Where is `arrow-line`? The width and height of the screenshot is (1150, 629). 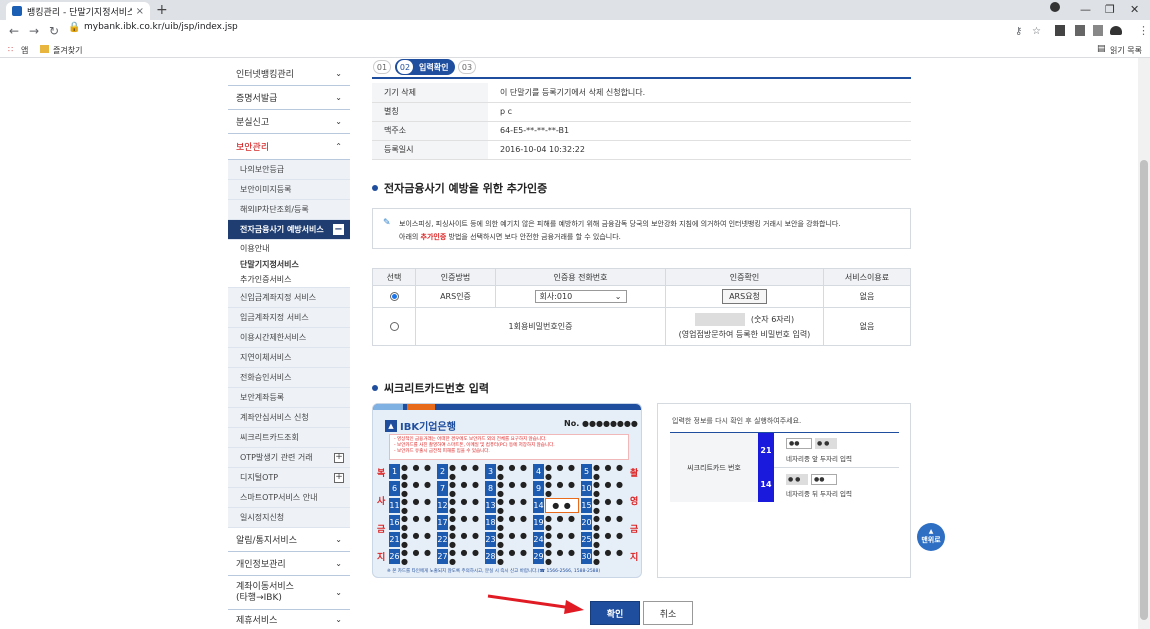 arrow-line is located at coordinates (530, 602).